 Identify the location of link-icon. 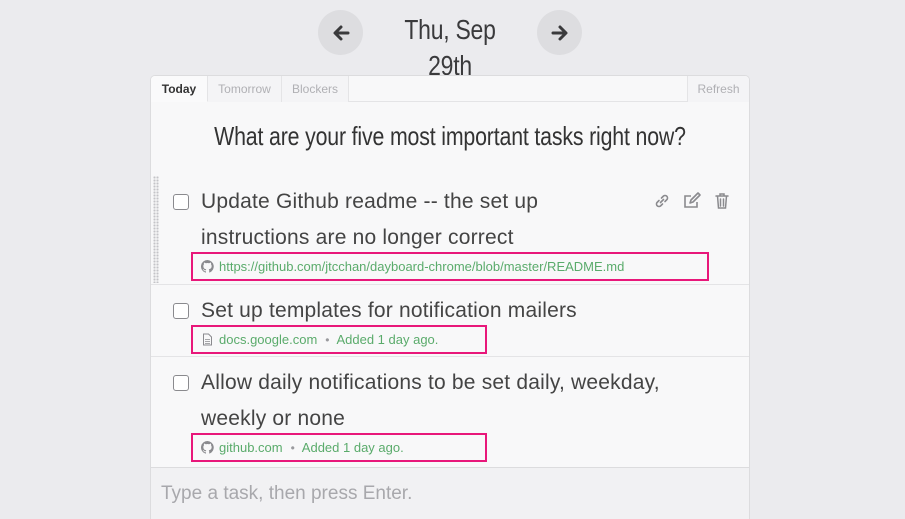
(662, 201).